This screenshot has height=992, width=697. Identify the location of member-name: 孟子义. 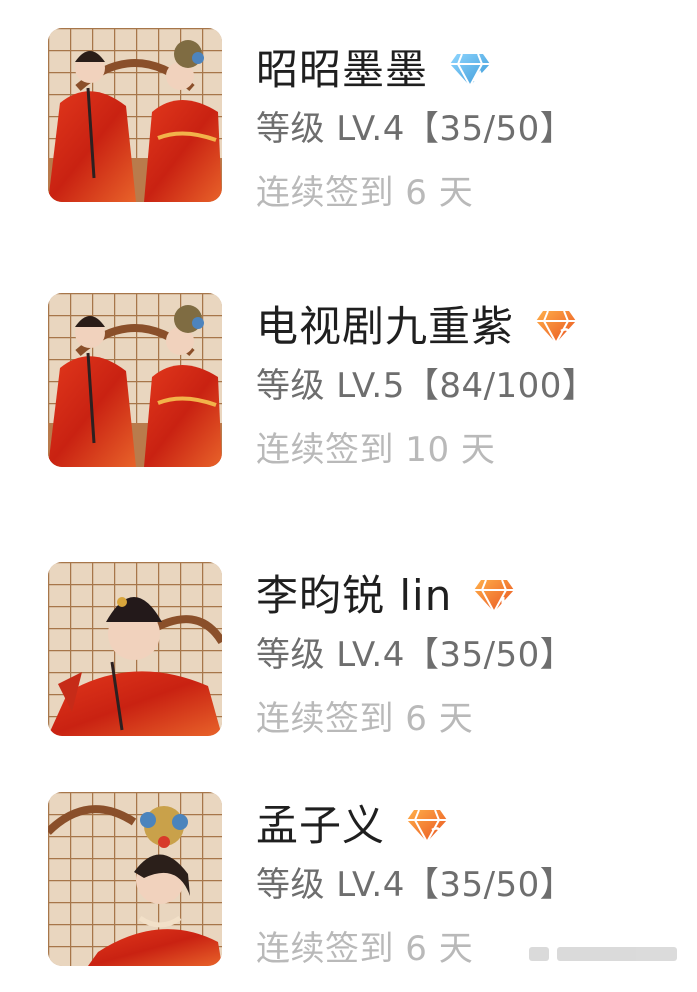
(320, 826).